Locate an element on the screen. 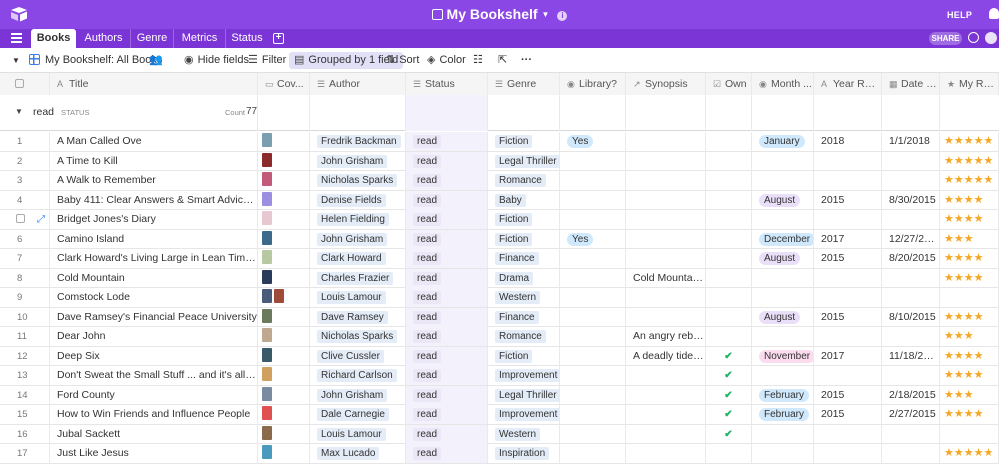 This screenshot has width=999, height=464. history-icon is located at coordinates (973, 37).